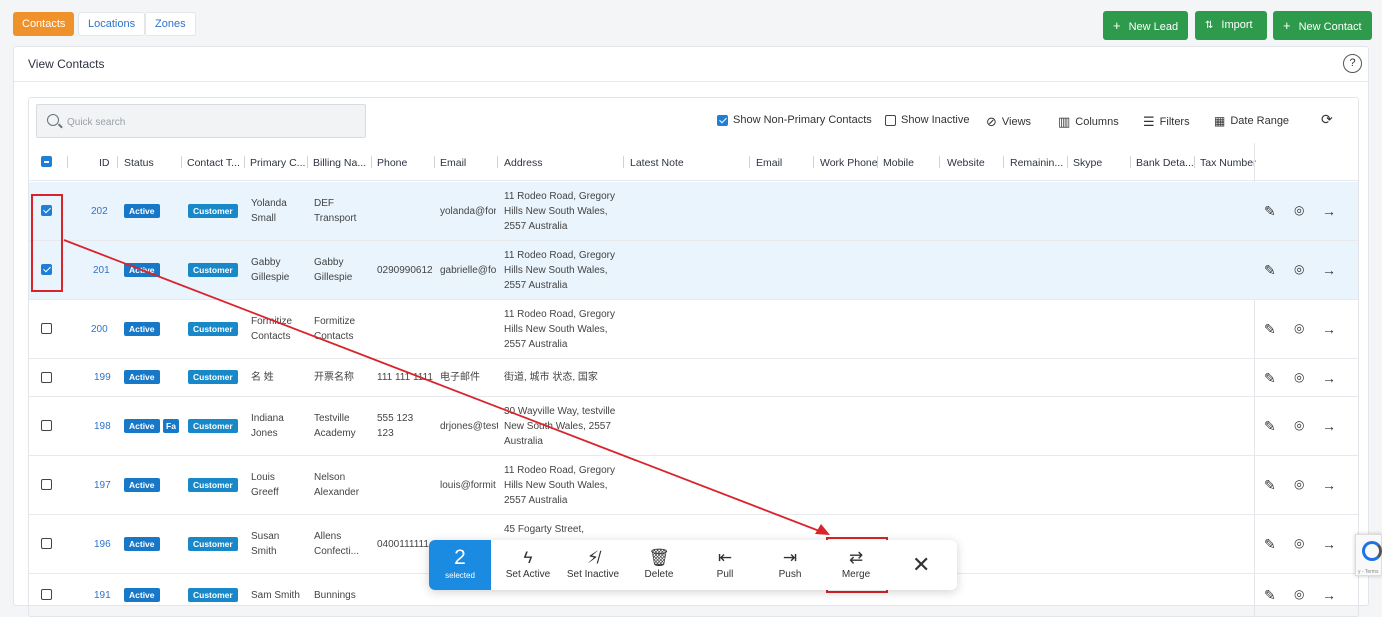 The height and width of the screenshot is (617, 1382). What do you see at coordinates (101, 270) in the screenshot?
I see `contact-id: 201` at bounding box center [101, 270].